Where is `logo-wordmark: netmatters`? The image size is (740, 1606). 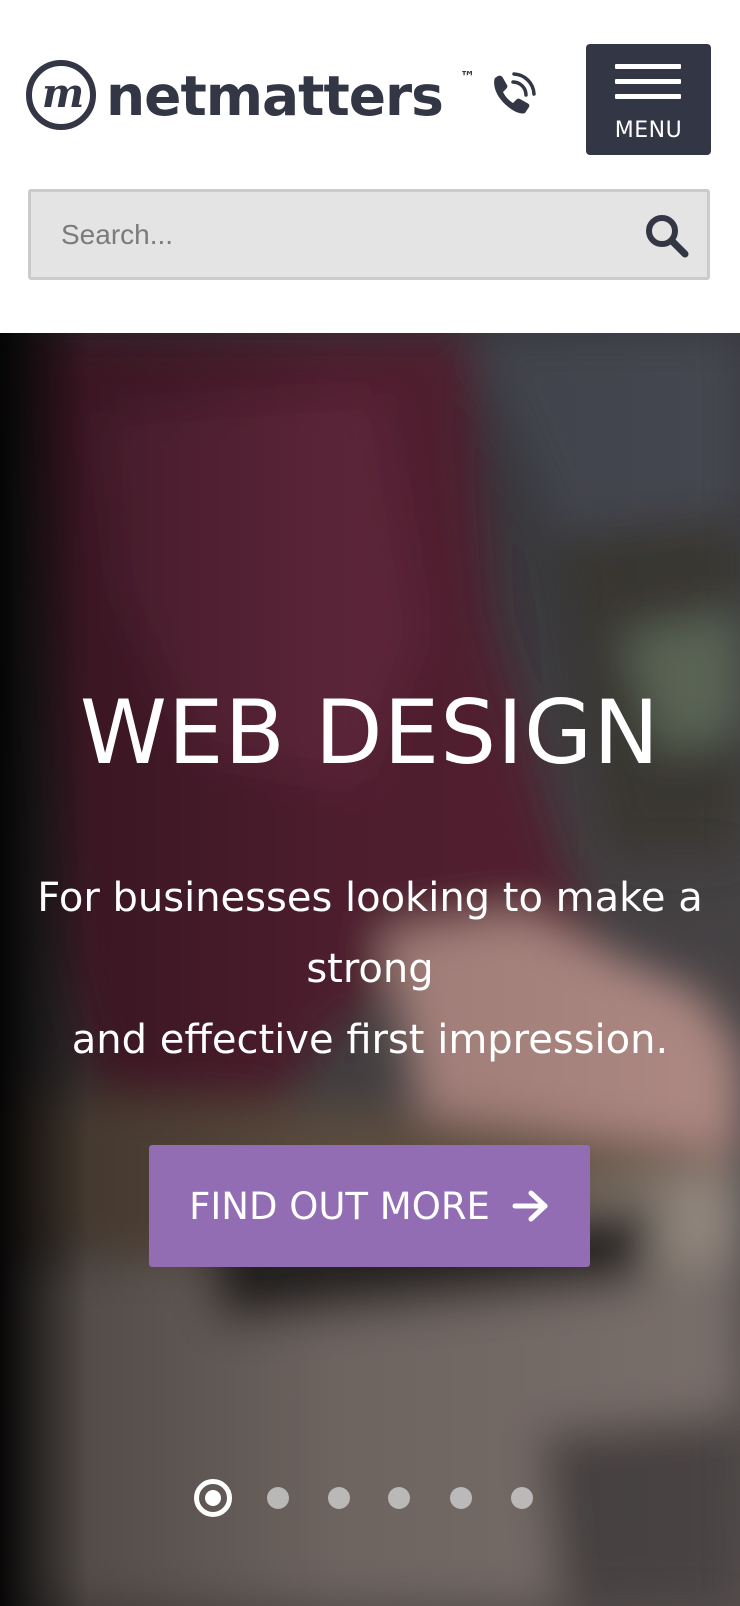 logo-wordmark: netmatters is located at coordinates (275, 96).